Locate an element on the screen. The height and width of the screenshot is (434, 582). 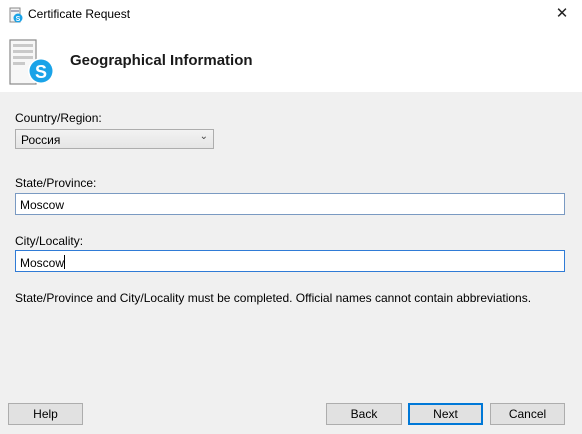
skype-badge-letter: S is located at coordinates (41, 72).